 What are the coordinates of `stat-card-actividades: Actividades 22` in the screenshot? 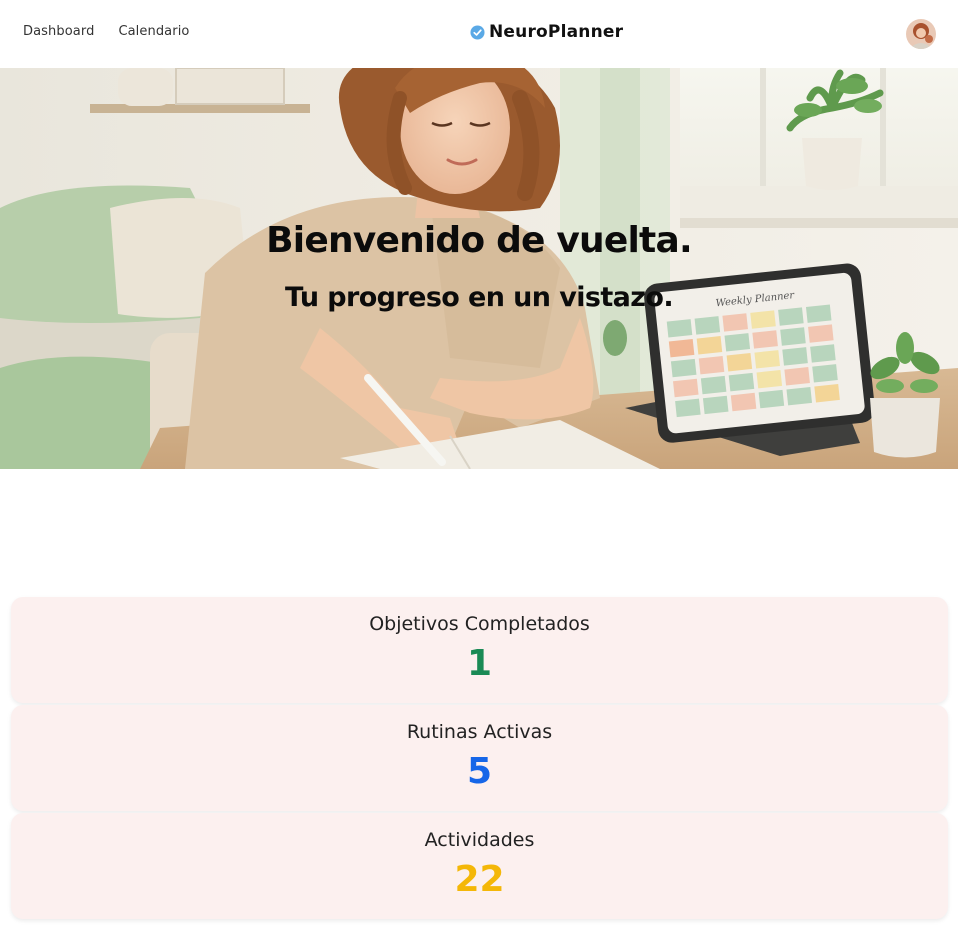 It's located at (479, 866).